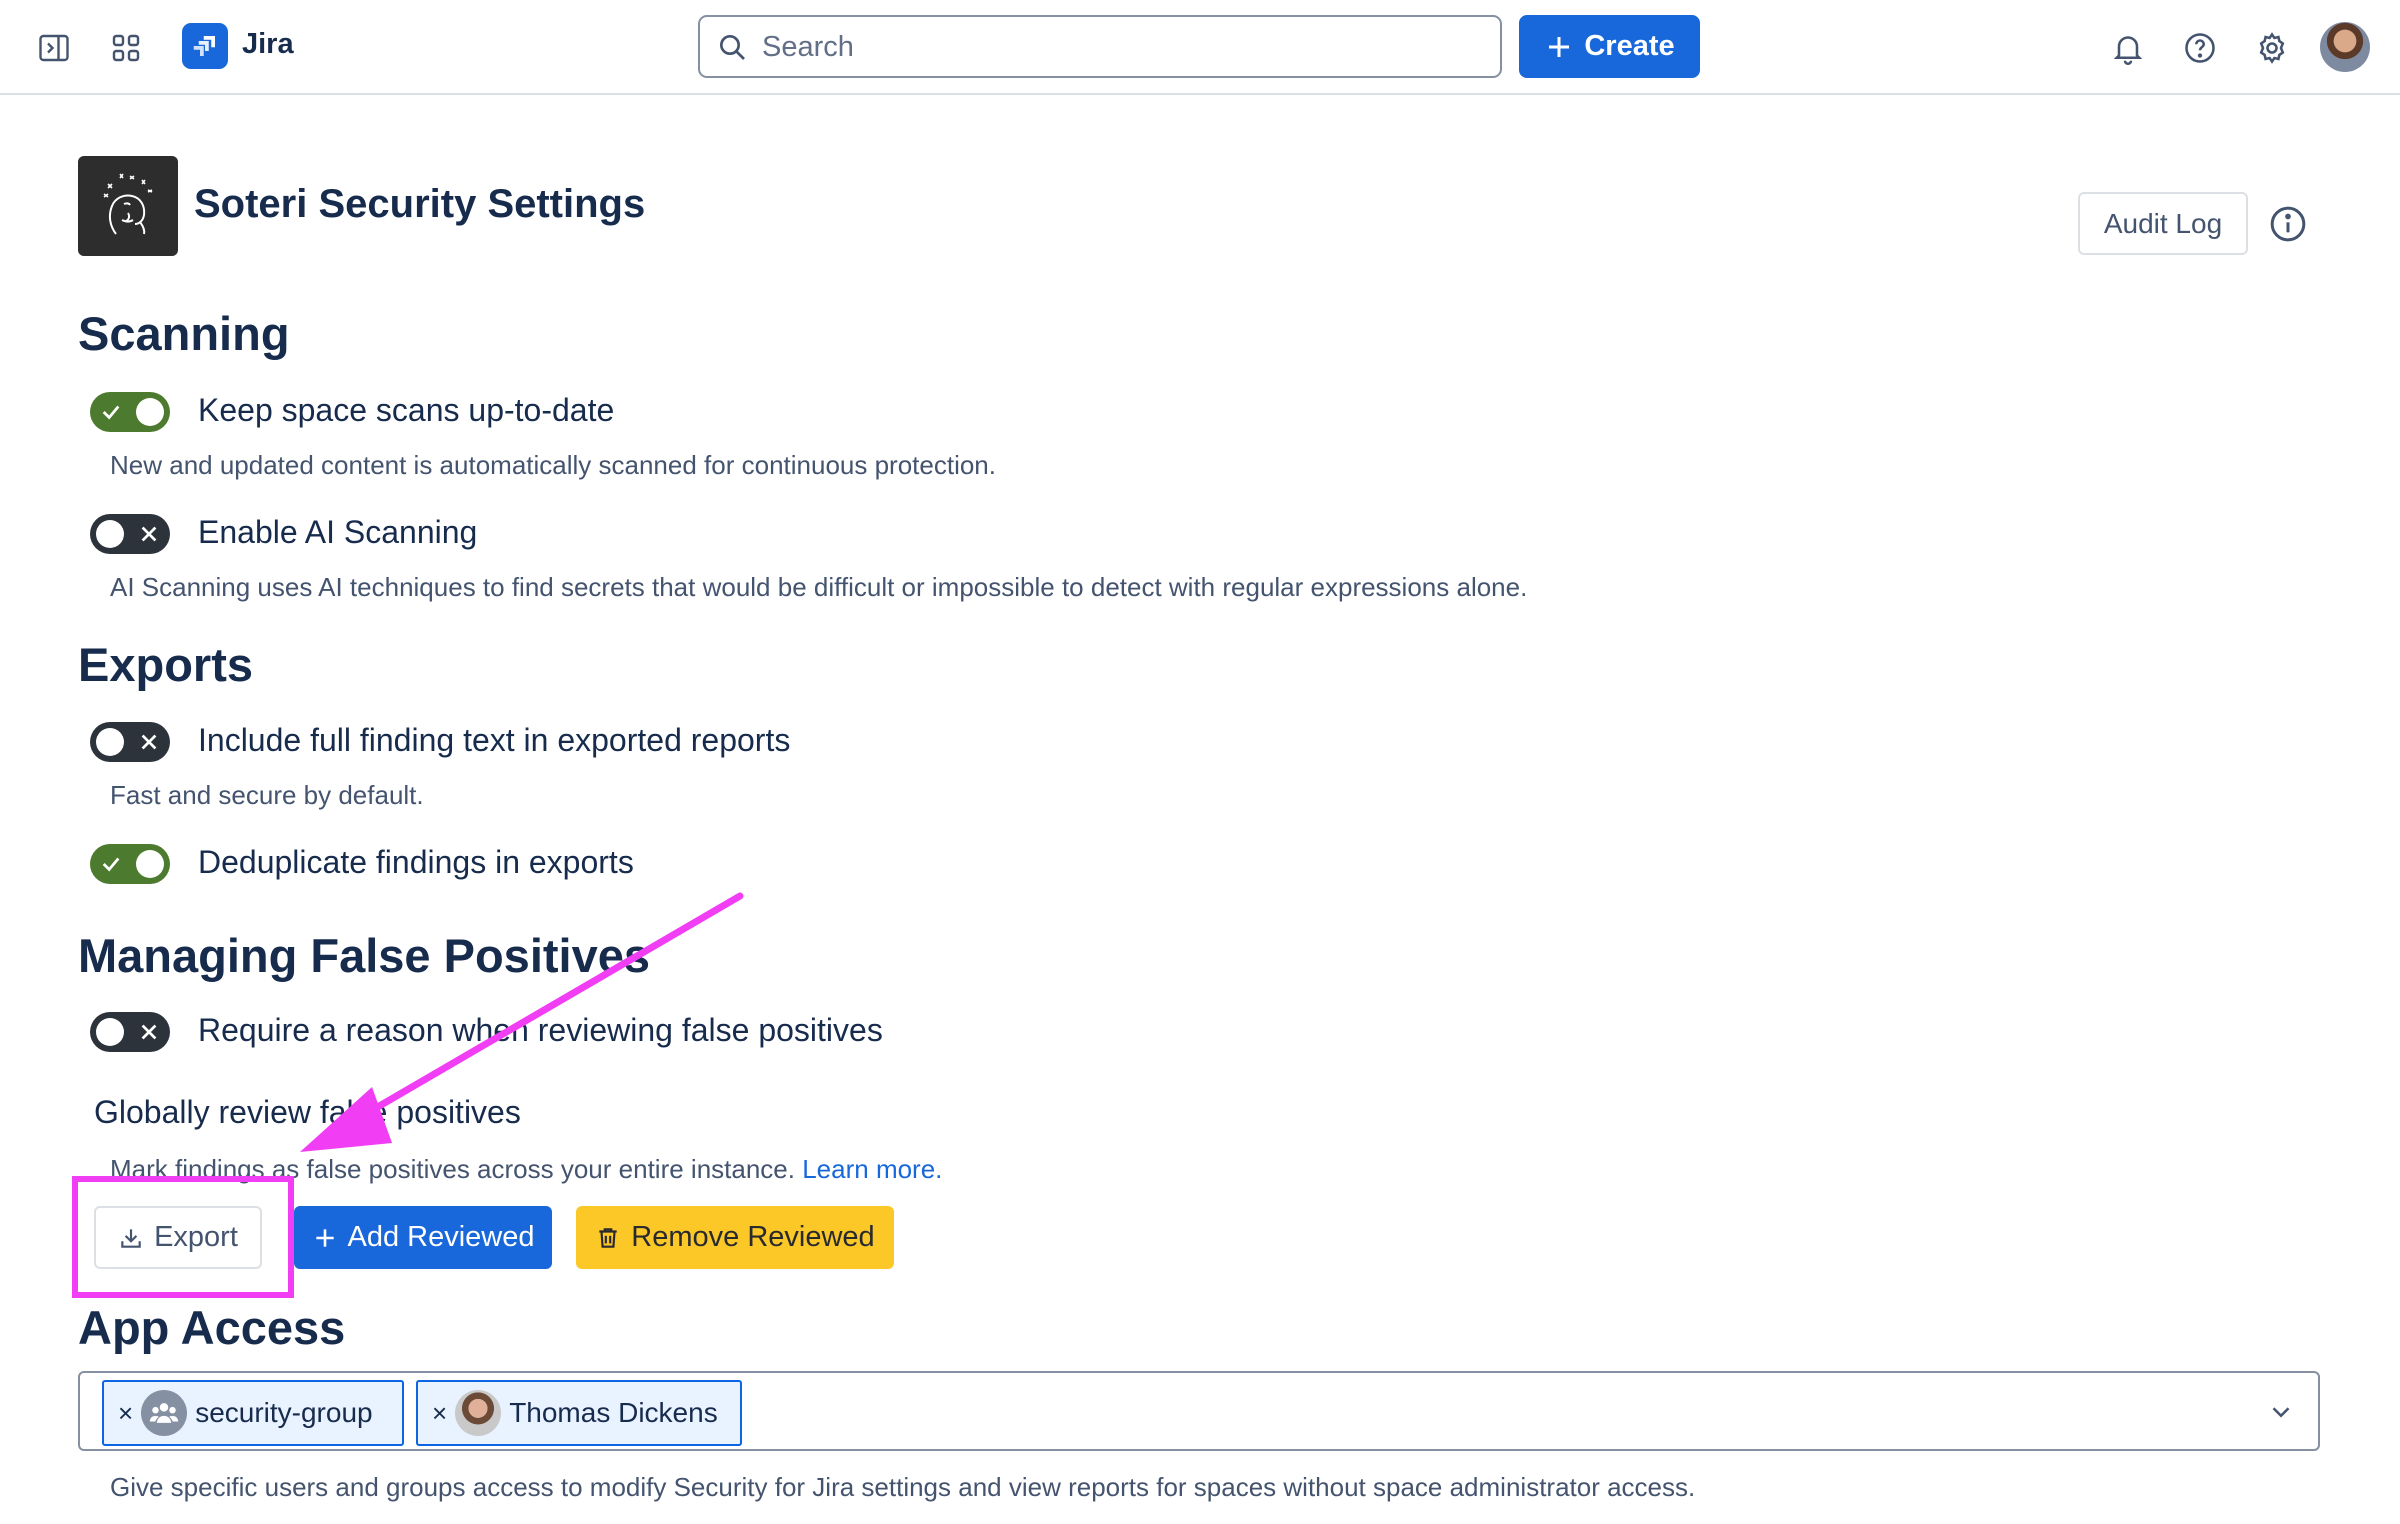 This screenshot has height=1524, width=2400. What do you see at coordinates (130, 742) in the screenshot?
I see `toggle-include-full-finding-text` at bounding box center [130, 742].